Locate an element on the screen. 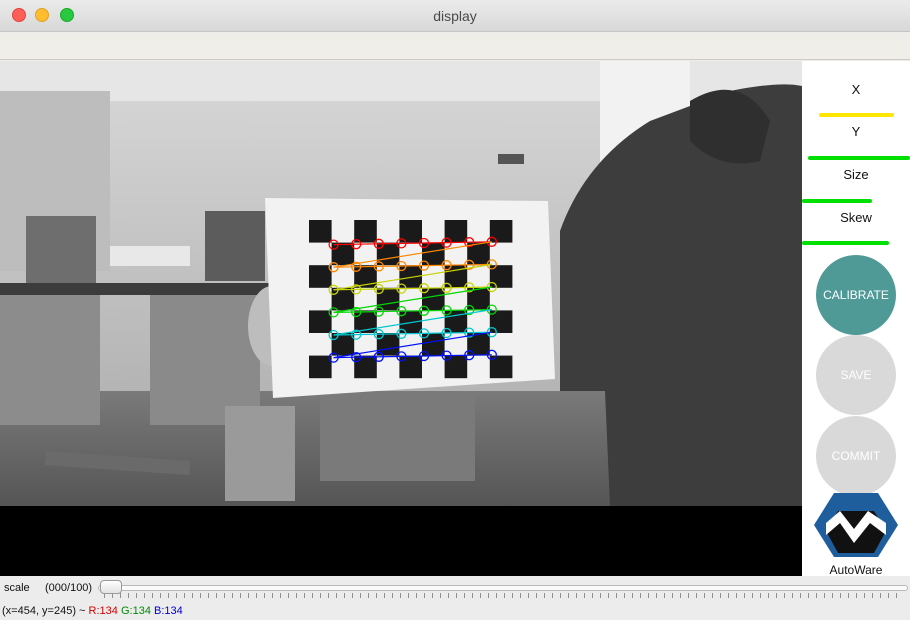 This screenshot has height=620, width=910. x-progress-bar is located at coordinates (856, 115).